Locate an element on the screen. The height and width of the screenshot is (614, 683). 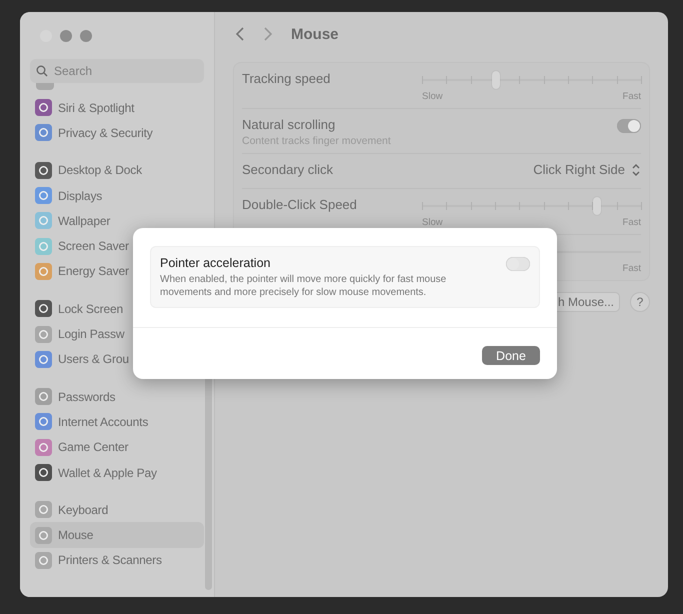
minimize-button is located at coordinates (66, 36).